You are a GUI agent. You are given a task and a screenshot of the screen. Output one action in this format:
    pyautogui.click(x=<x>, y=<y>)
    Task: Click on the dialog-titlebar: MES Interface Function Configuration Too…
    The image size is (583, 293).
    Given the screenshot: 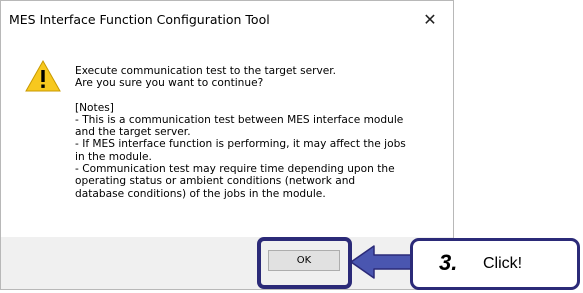 What is the action you would take?
    pyautogui.click(x=227, y=20)
    